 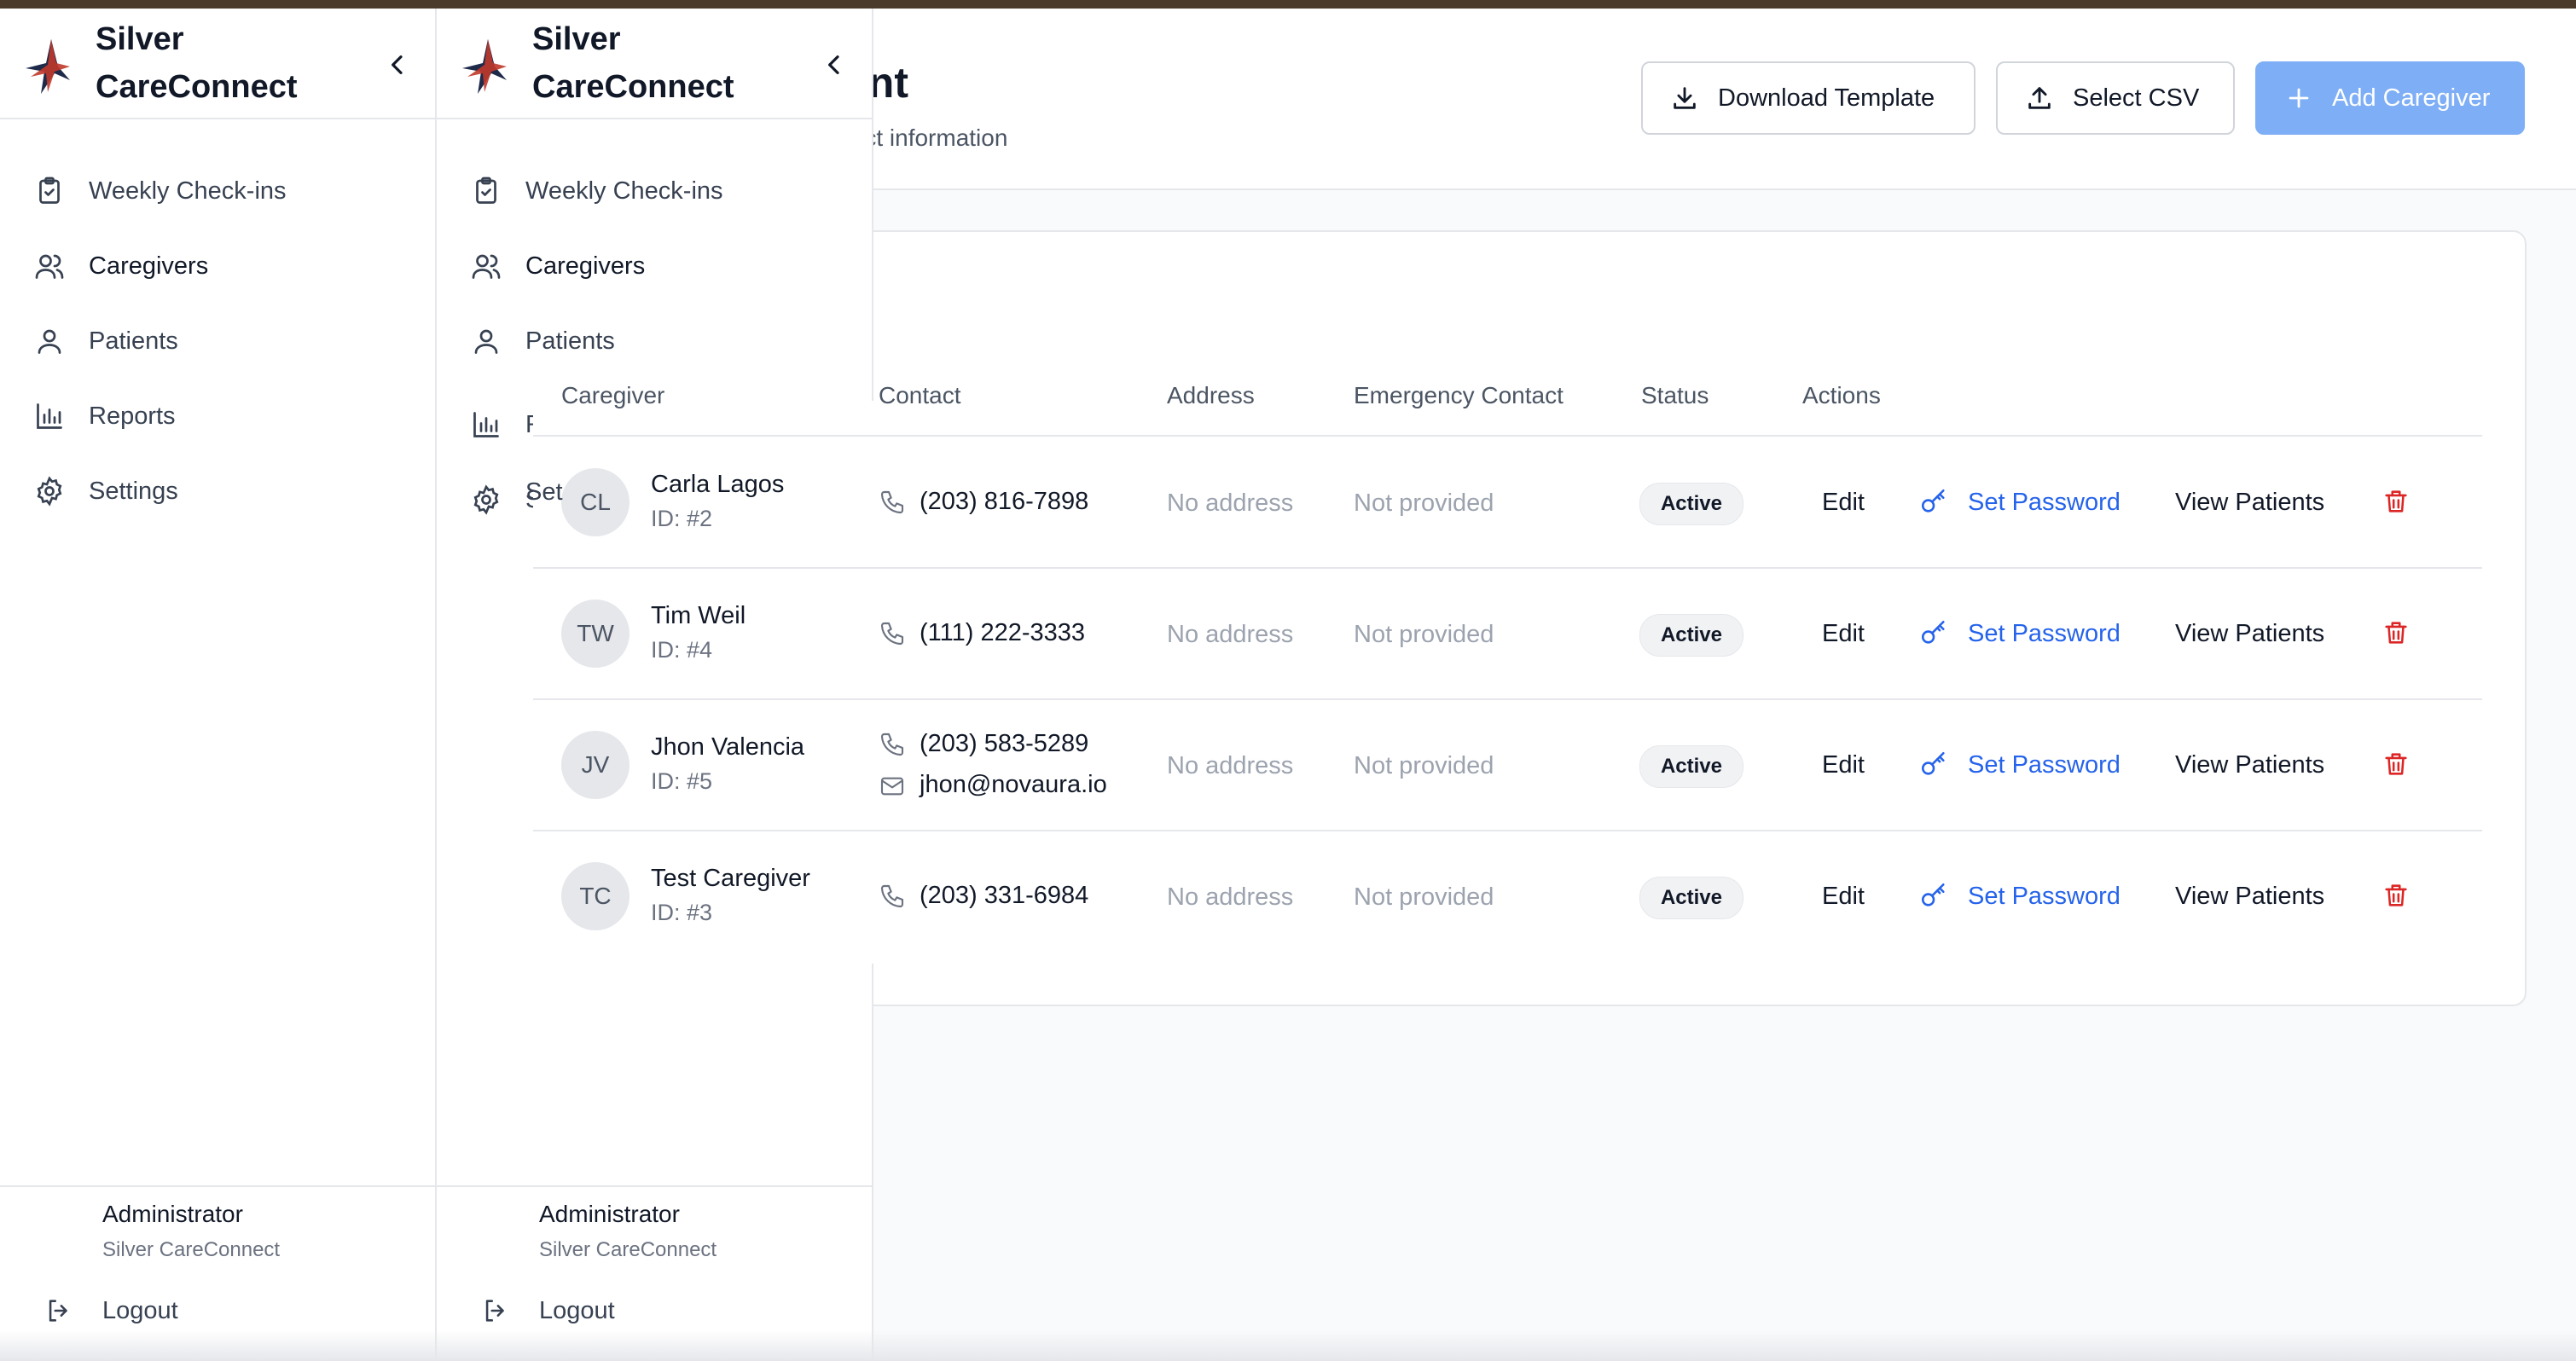 I want to click on phone-icon, so click(x=892, y=634).